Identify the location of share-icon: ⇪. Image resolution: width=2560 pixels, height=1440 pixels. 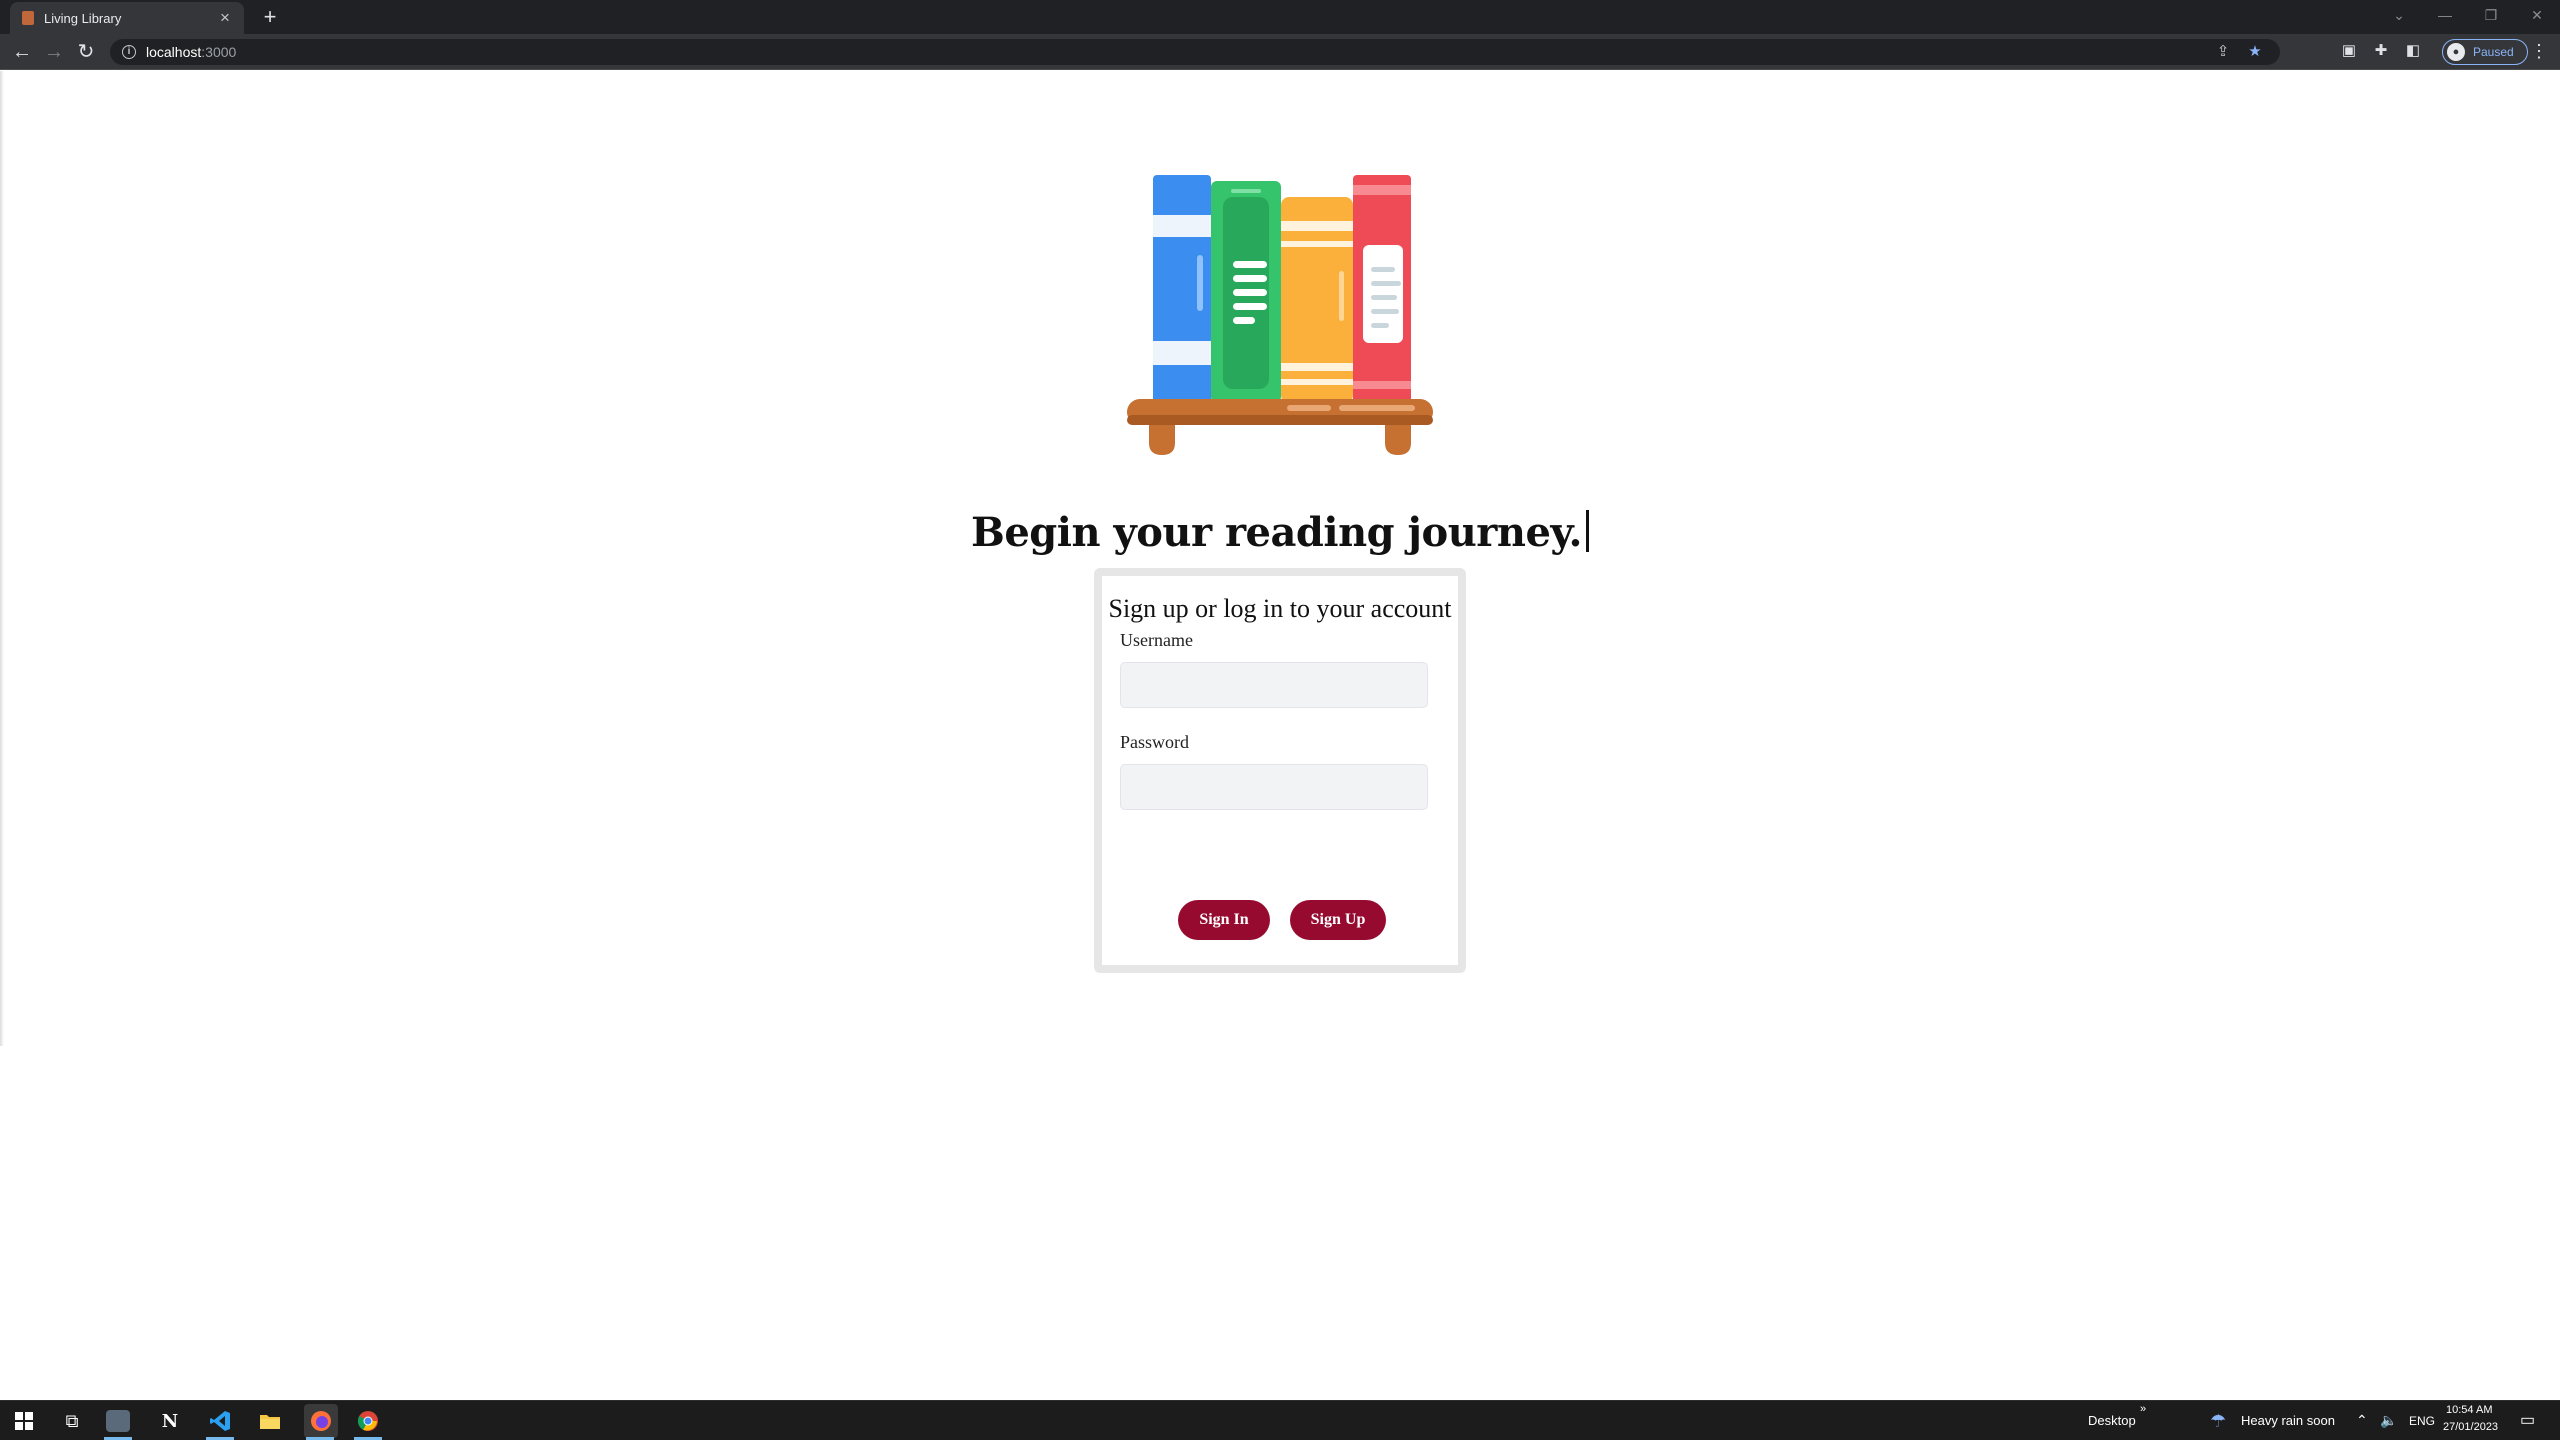
(2223, 52).